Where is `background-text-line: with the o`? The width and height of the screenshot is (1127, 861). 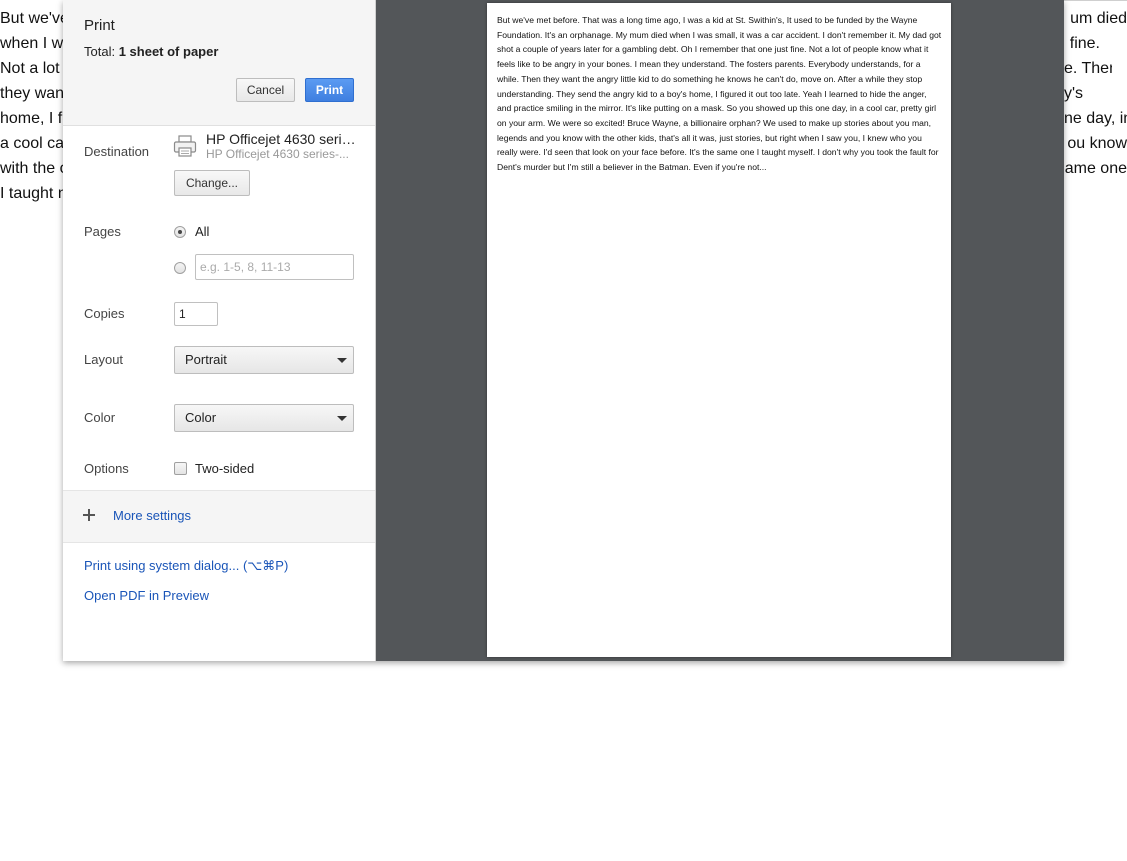 background-text-line: with the o is located at coordinates (34, 168).